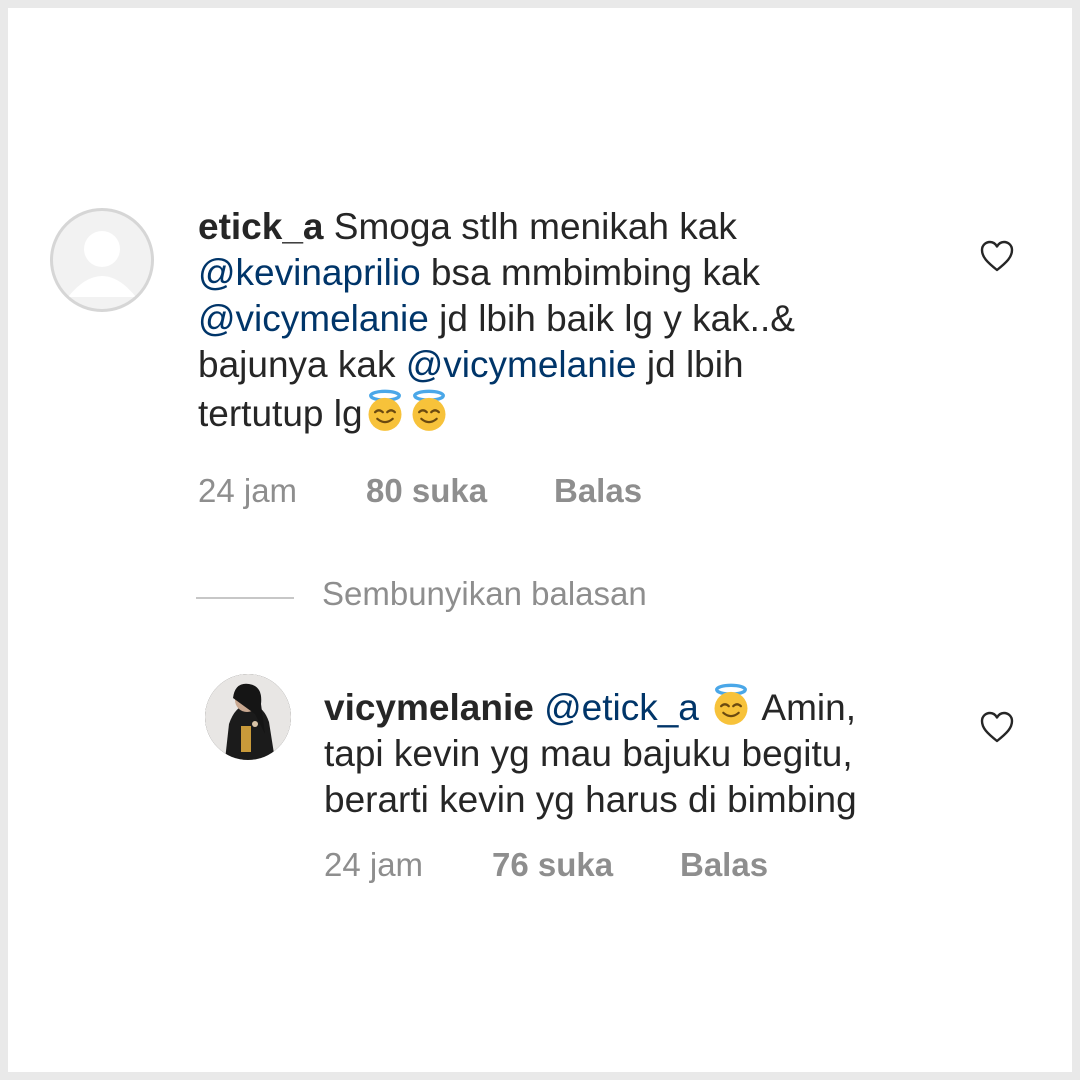 The width and height of the screenshot is (1080, 1080). Describe the element at coordinates (429, 707) in the screenshot. I see `reply-username: vicymelanie` at that location.